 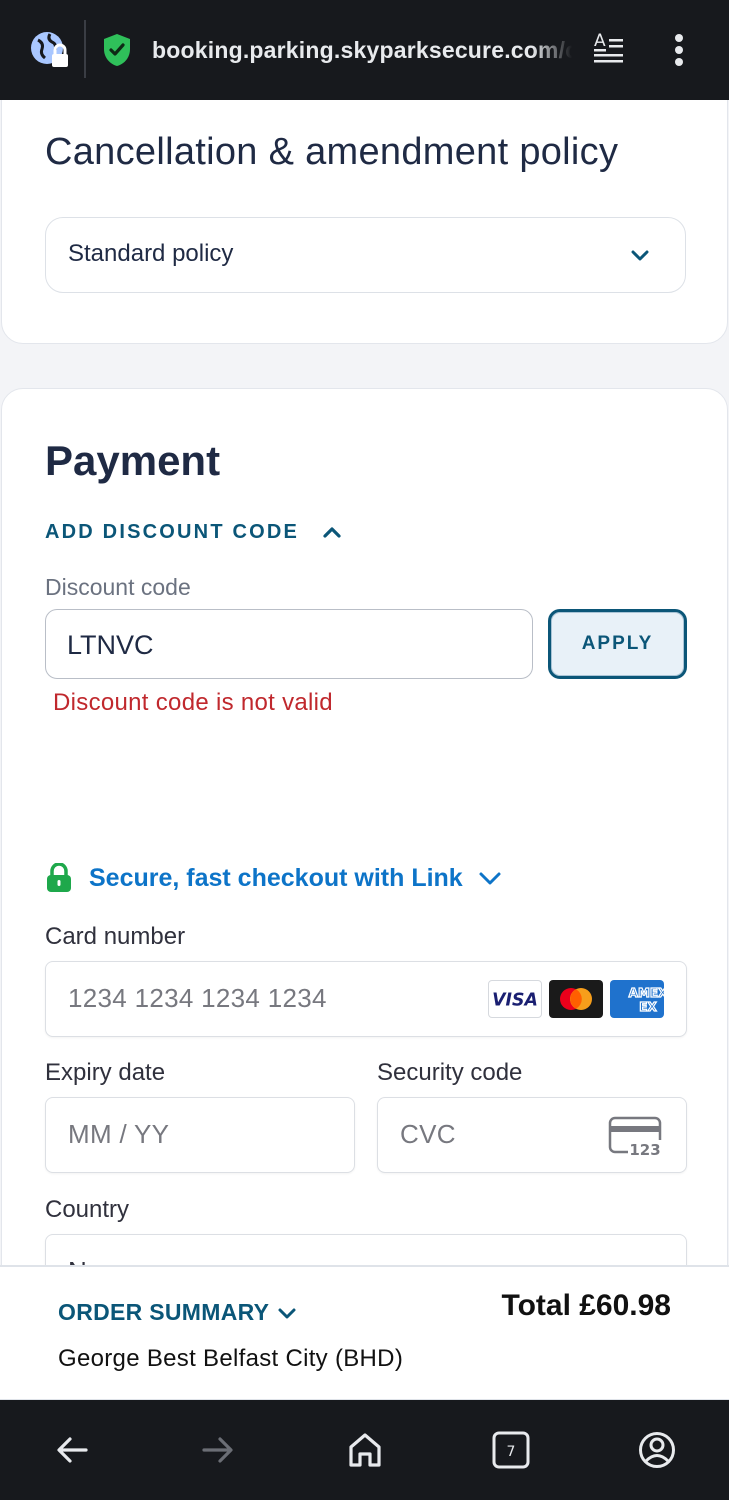 I want to click on order-summary-label: ORDER SUMMARY, so click(x=164, y=1312).